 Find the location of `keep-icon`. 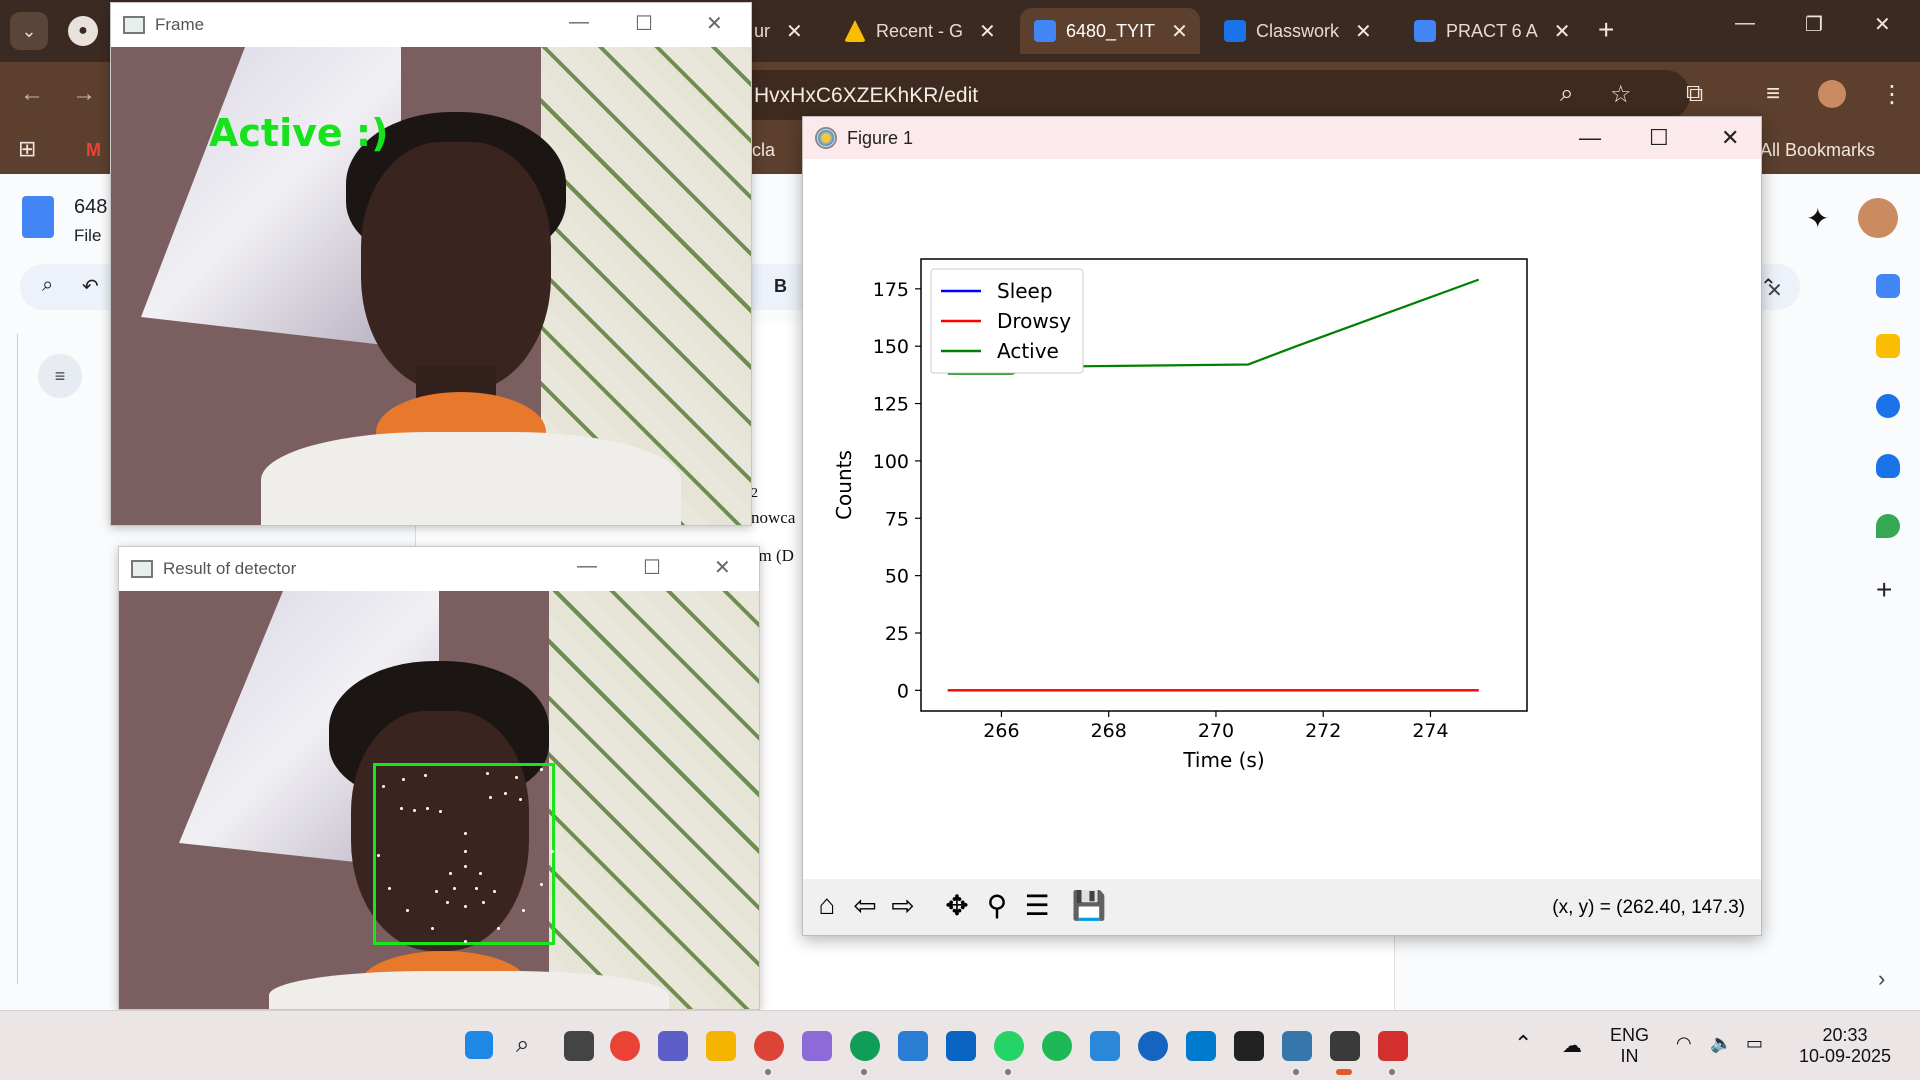

keep-icon is located at coordinates (1888, 346).